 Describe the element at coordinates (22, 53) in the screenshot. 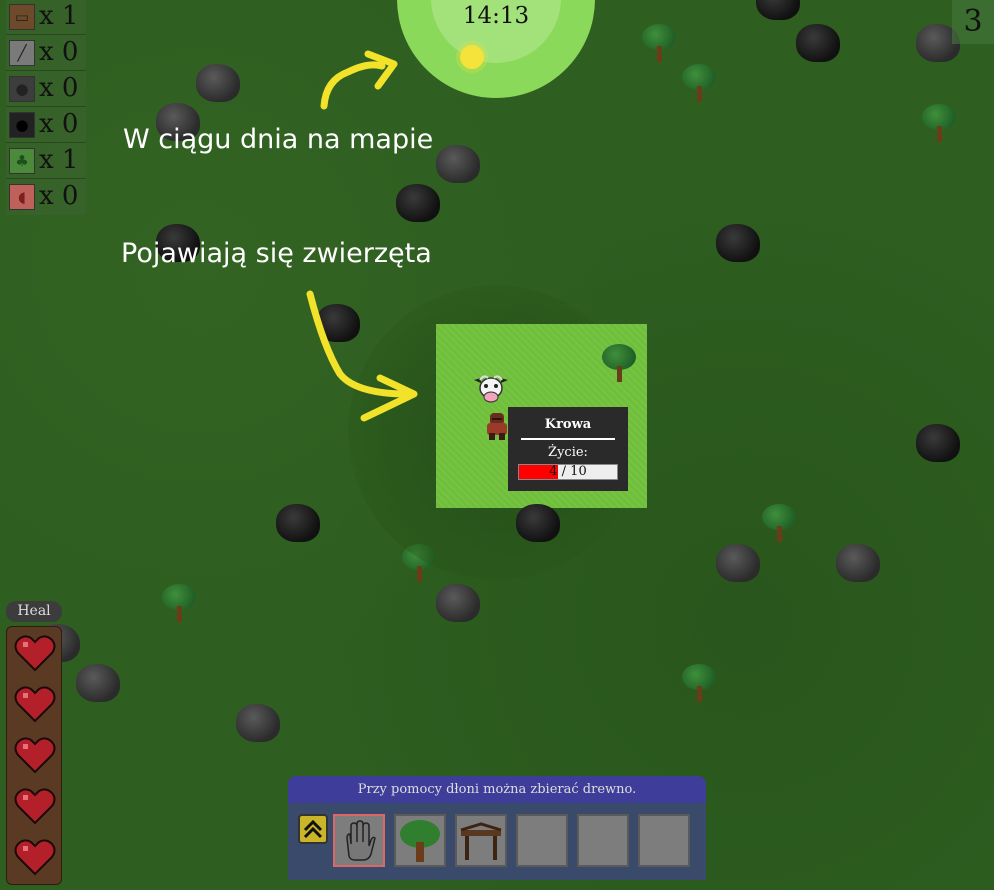

I see `stick-icon: ╱` at that location.